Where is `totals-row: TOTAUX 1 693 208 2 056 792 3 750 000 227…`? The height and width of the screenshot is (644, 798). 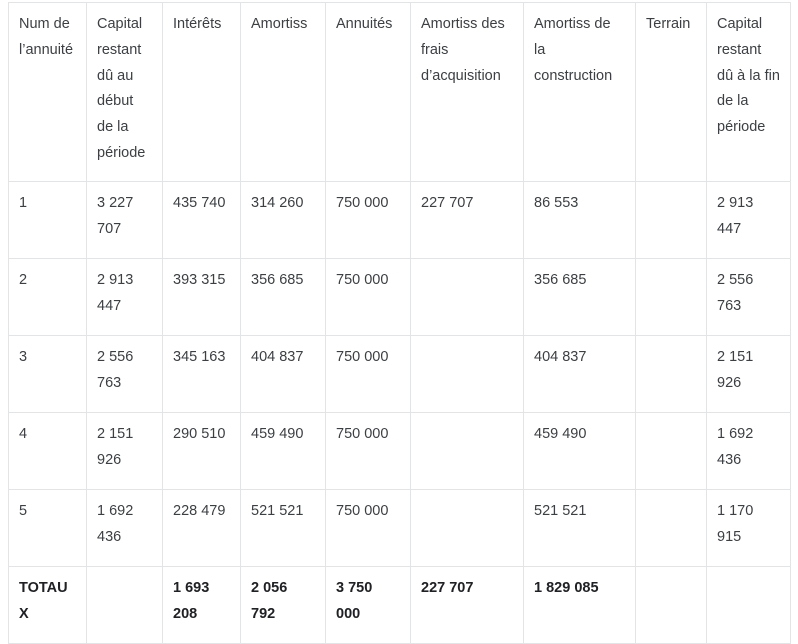 totals-row: TOTAUX 1 693 208 2 056 792 3 750 000 227… is located at coordinates (399, 605).